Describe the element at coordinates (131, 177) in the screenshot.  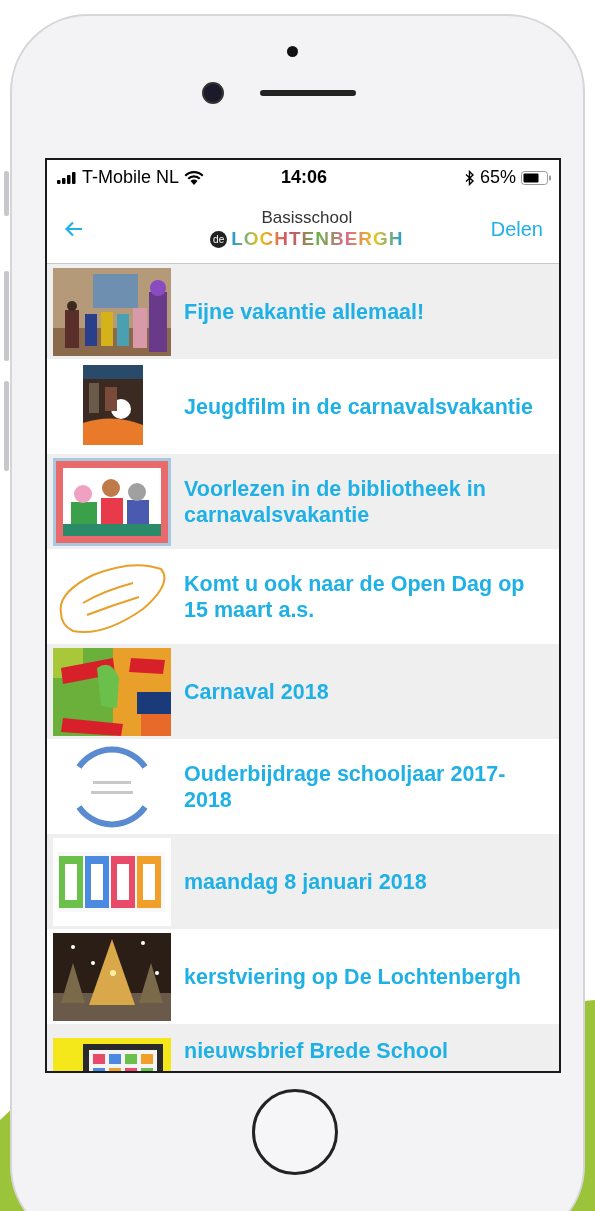
I see `carrier-name: T-Mobile NL` at that location.